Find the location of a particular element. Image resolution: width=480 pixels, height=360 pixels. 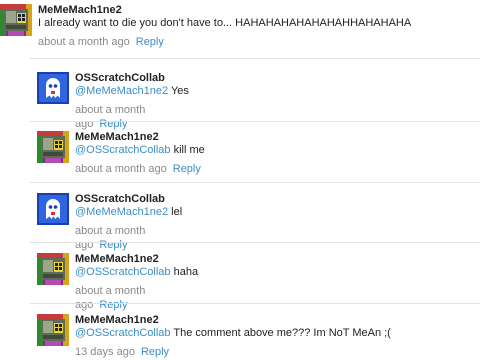

comment-text: @OSScratchCollab kill me is located at coordinates (140, 150).